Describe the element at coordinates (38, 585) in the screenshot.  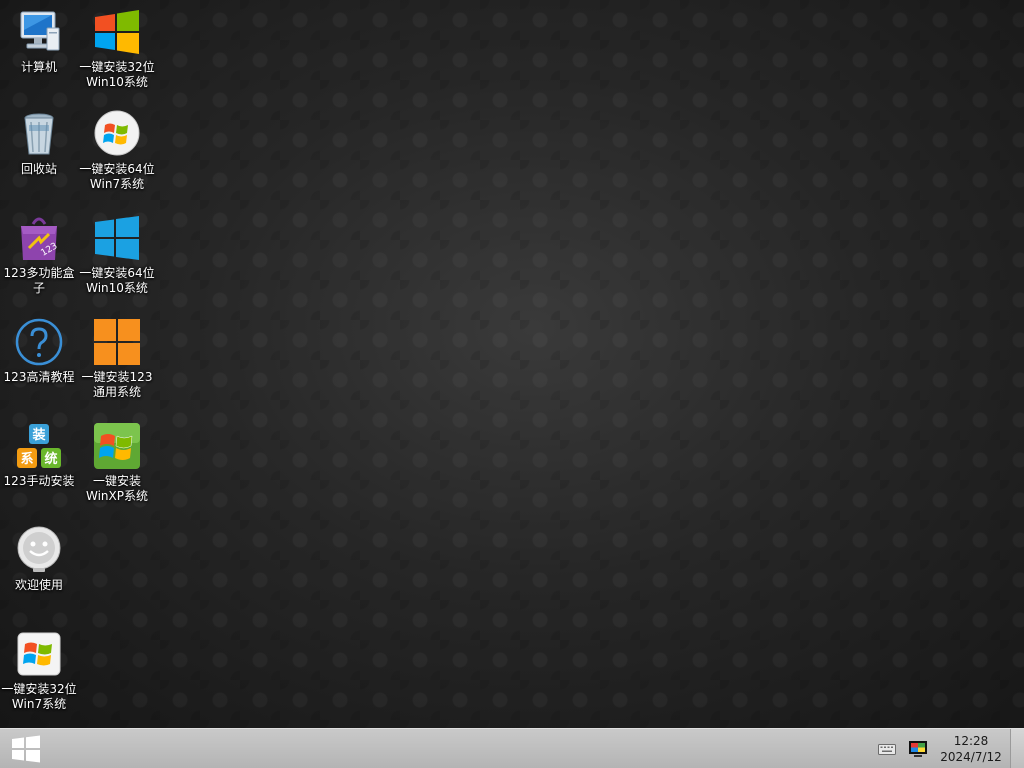
I see `desktop-icon-label: 欢迎使用` at that location.